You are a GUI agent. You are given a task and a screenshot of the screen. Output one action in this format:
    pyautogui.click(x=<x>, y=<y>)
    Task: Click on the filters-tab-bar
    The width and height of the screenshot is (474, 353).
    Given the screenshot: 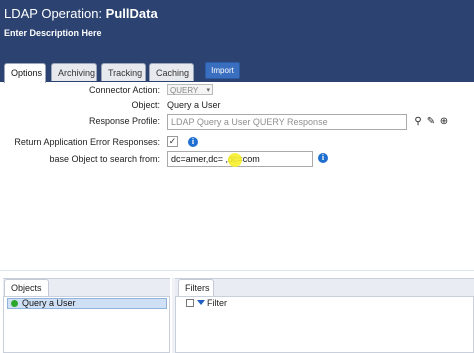 What is the action you would take?
    pyautogui.click(x=324, y=287)
    